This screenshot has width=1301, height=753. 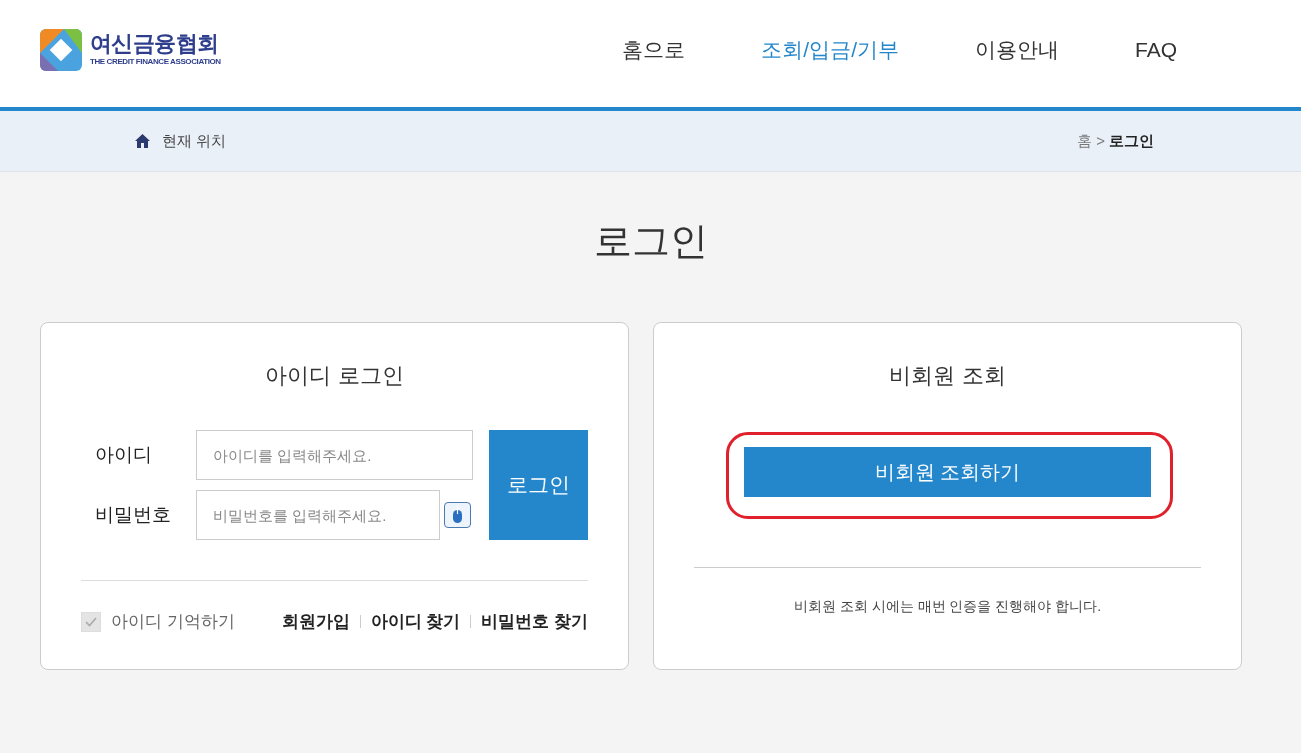 I want to click on password-field: 비밀번호를 입력해주세요., so click(x=318, y=515).